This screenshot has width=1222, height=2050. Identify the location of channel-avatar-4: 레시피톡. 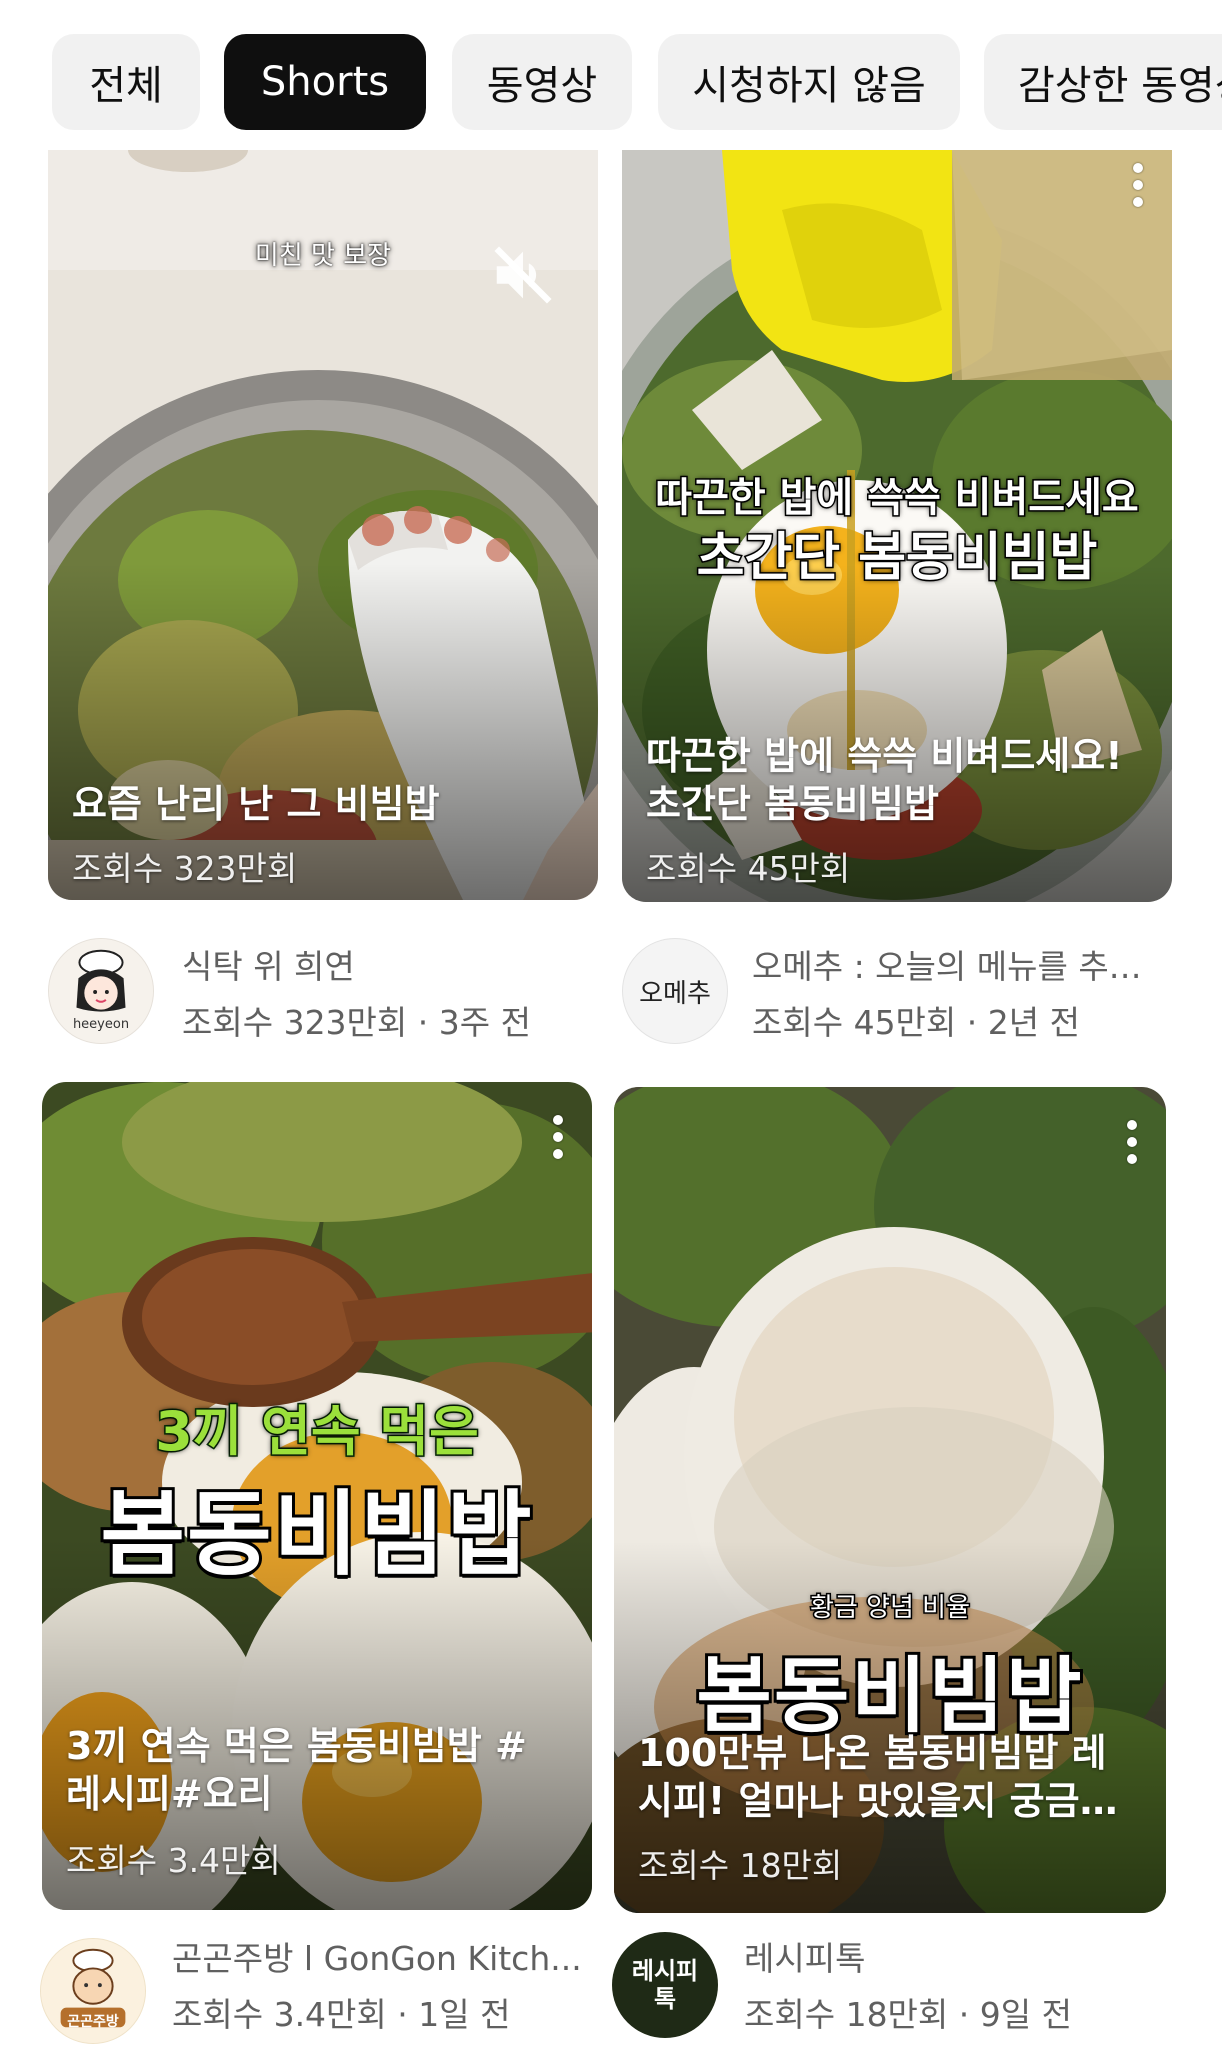
(665, 1985).